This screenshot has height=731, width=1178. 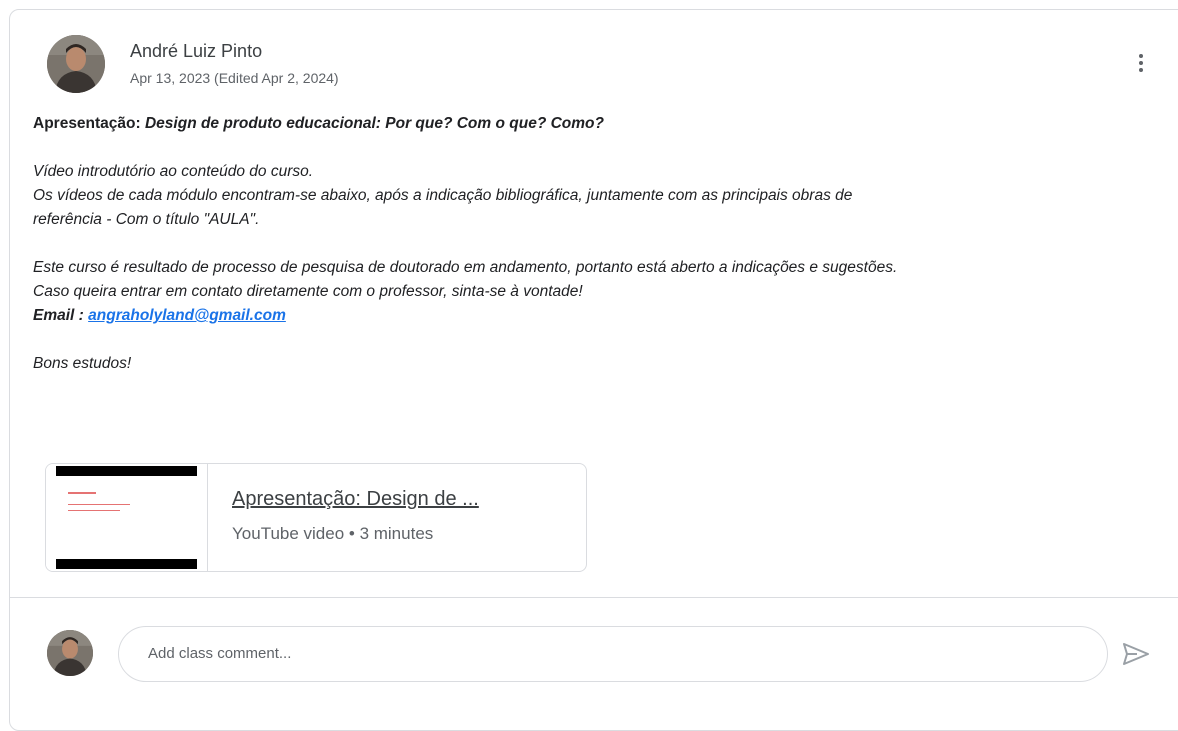 I want to click on closing-line: Bons estudos!, so click(x=82, y=363).